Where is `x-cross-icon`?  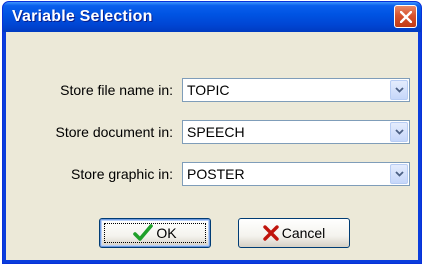
x-cross-icon is located at coordinates (271, 233).